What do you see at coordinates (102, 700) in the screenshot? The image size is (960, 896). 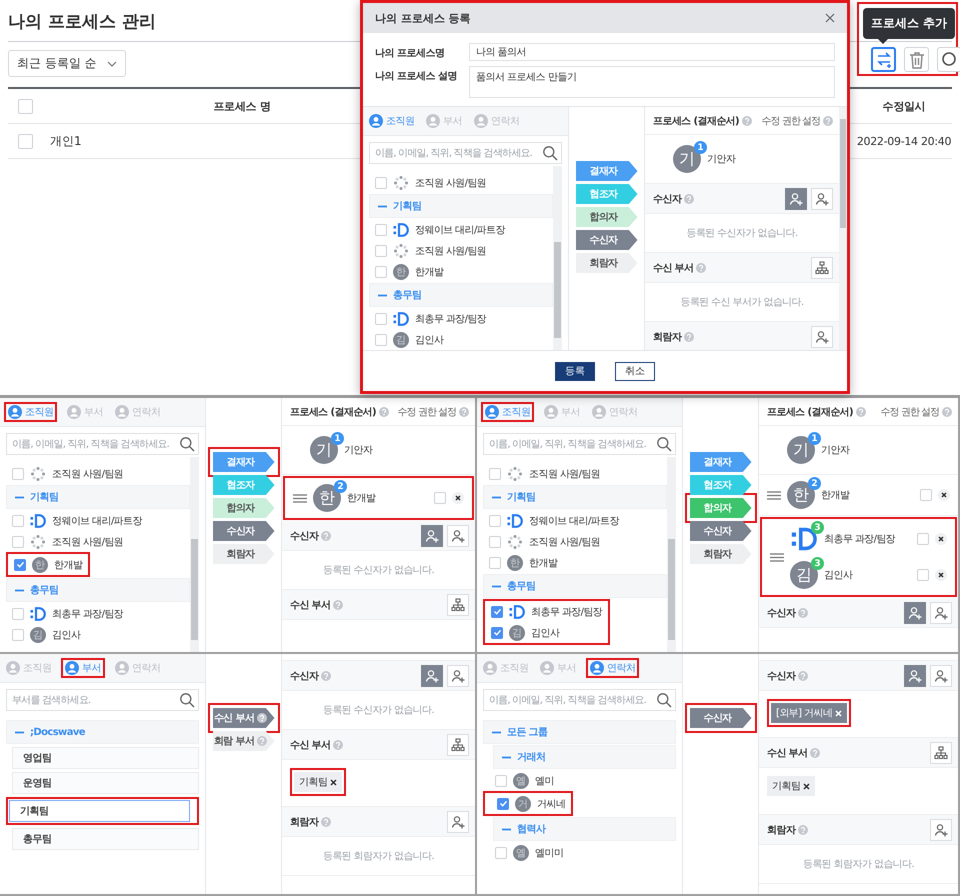 I see `search-field: 부서를 검색하세요.` at bounding box center [102, 700].